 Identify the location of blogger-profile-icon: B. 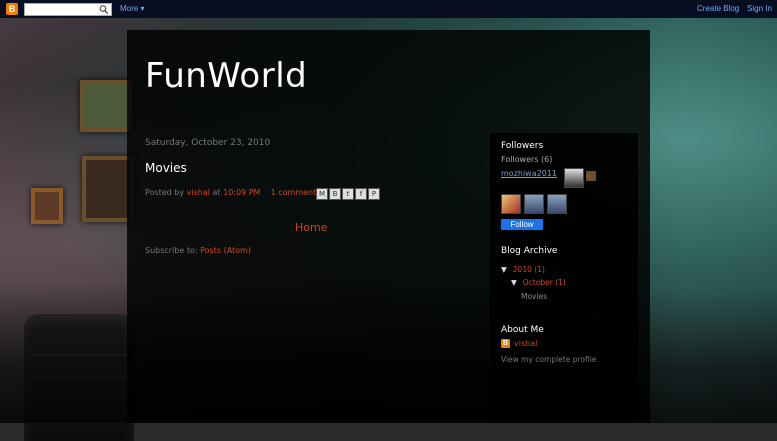
(505, 343).